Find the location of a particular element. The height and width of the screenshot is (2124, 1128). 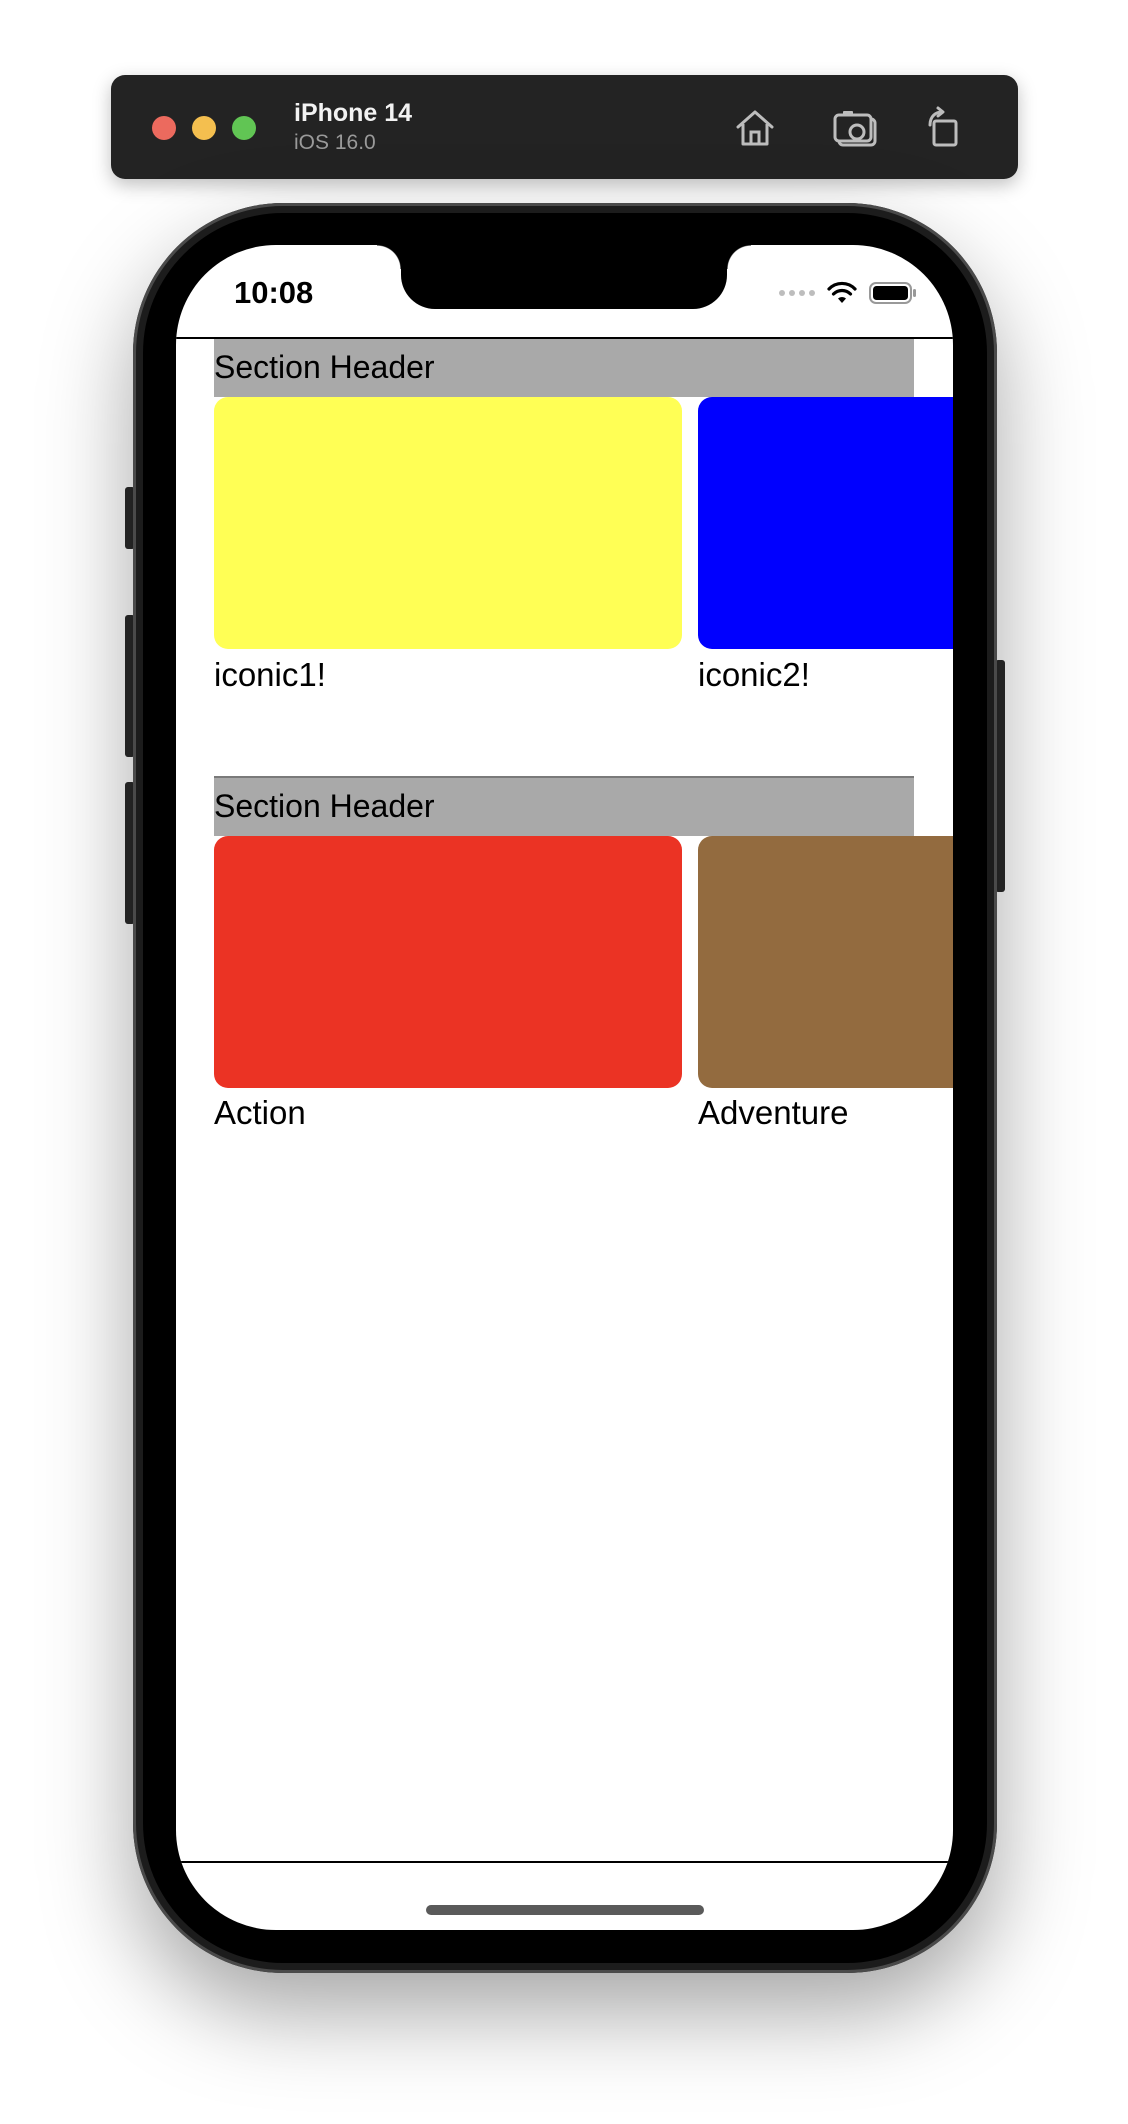

collection-cell-label: Adventure is located at coordinates (773, 1112).